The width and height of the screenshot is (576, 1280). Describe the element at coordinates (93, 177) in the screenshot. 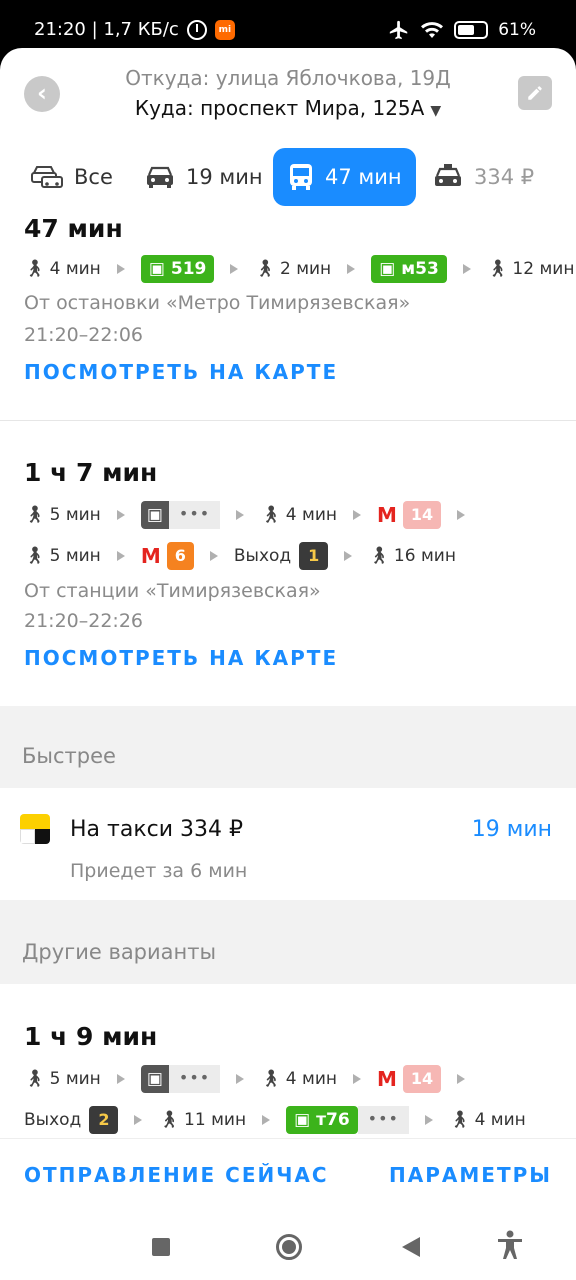

I see `tab-all-label: Все` at that location.